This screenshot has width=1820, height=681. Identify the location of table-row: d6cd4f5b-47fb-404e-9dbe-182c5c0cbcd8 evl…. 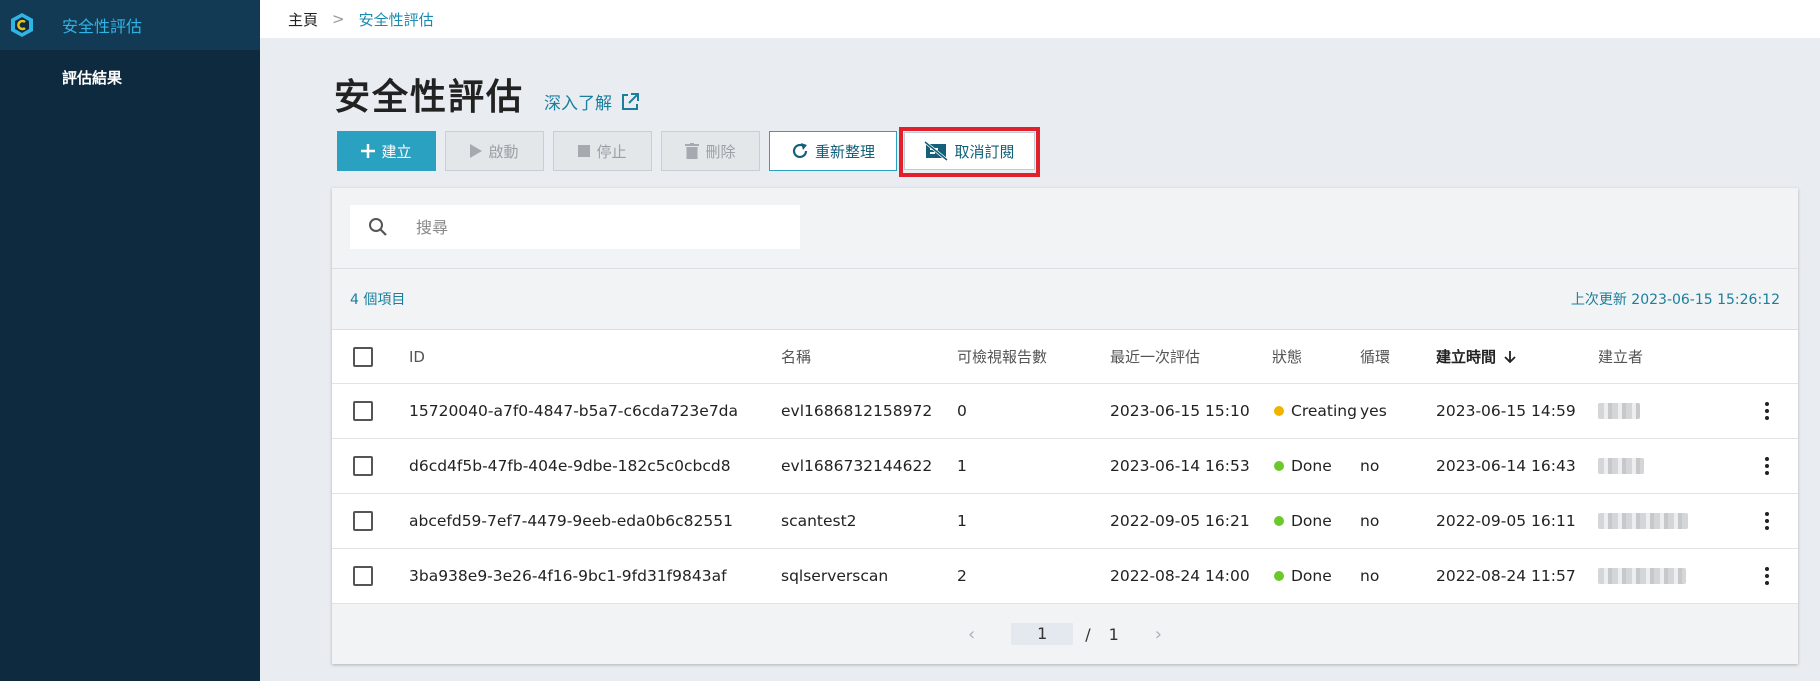
(1065, 466).